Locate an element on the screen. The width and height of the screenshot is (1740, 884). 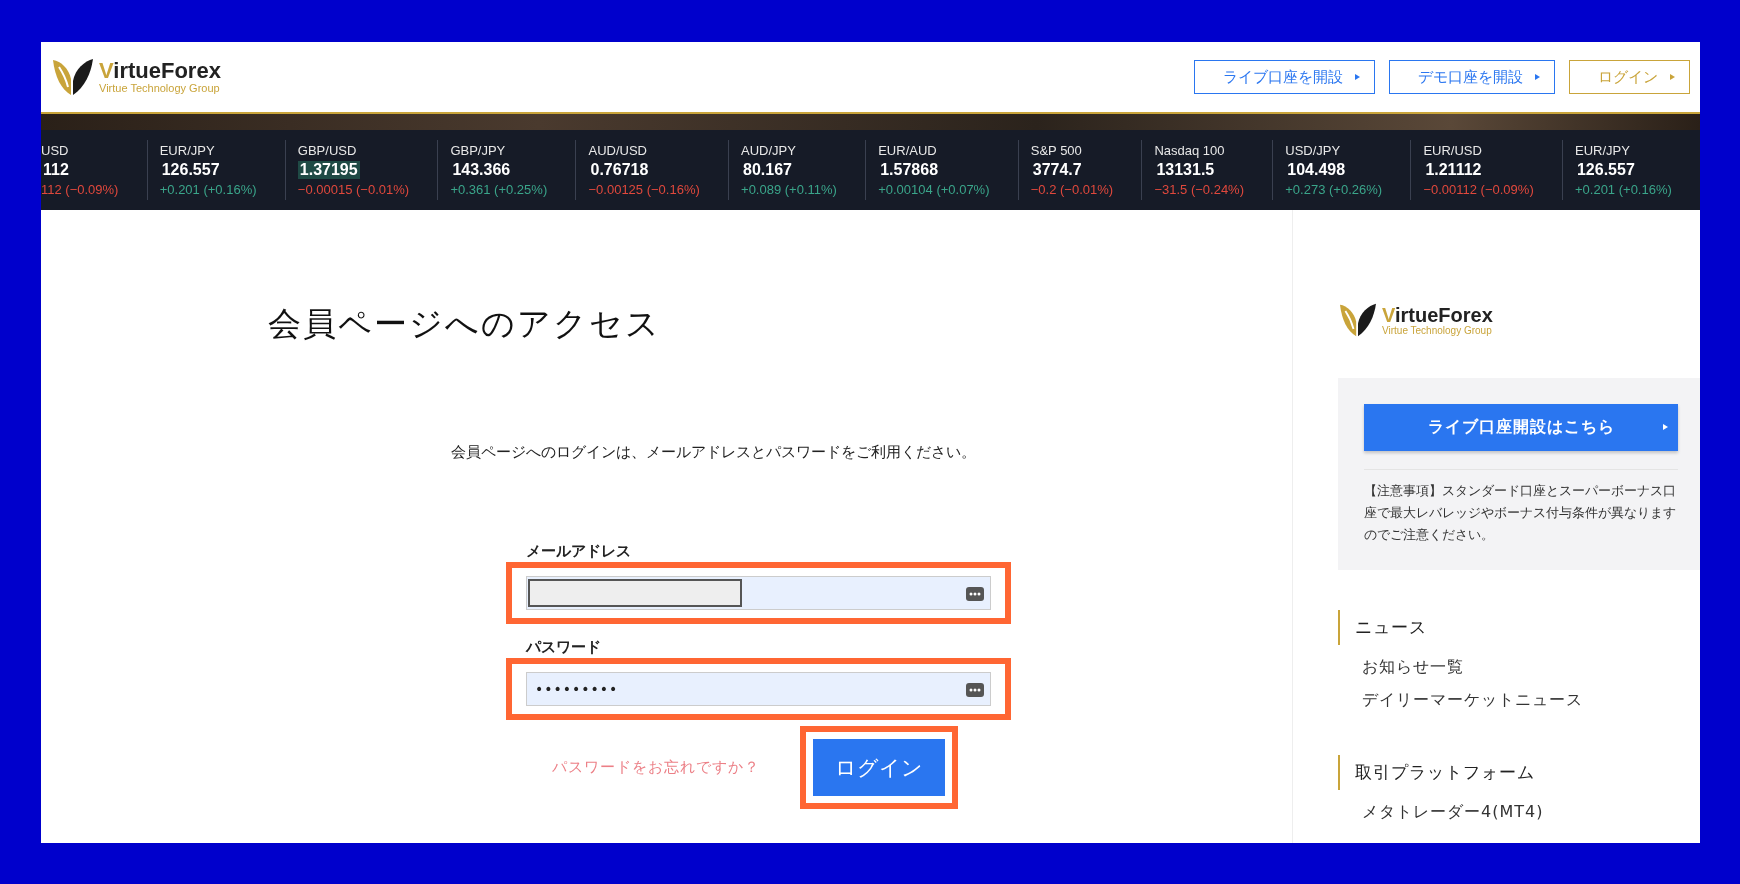
ticker-change: +0.273 (+0.26%) is located at coordinates (1334, 189).